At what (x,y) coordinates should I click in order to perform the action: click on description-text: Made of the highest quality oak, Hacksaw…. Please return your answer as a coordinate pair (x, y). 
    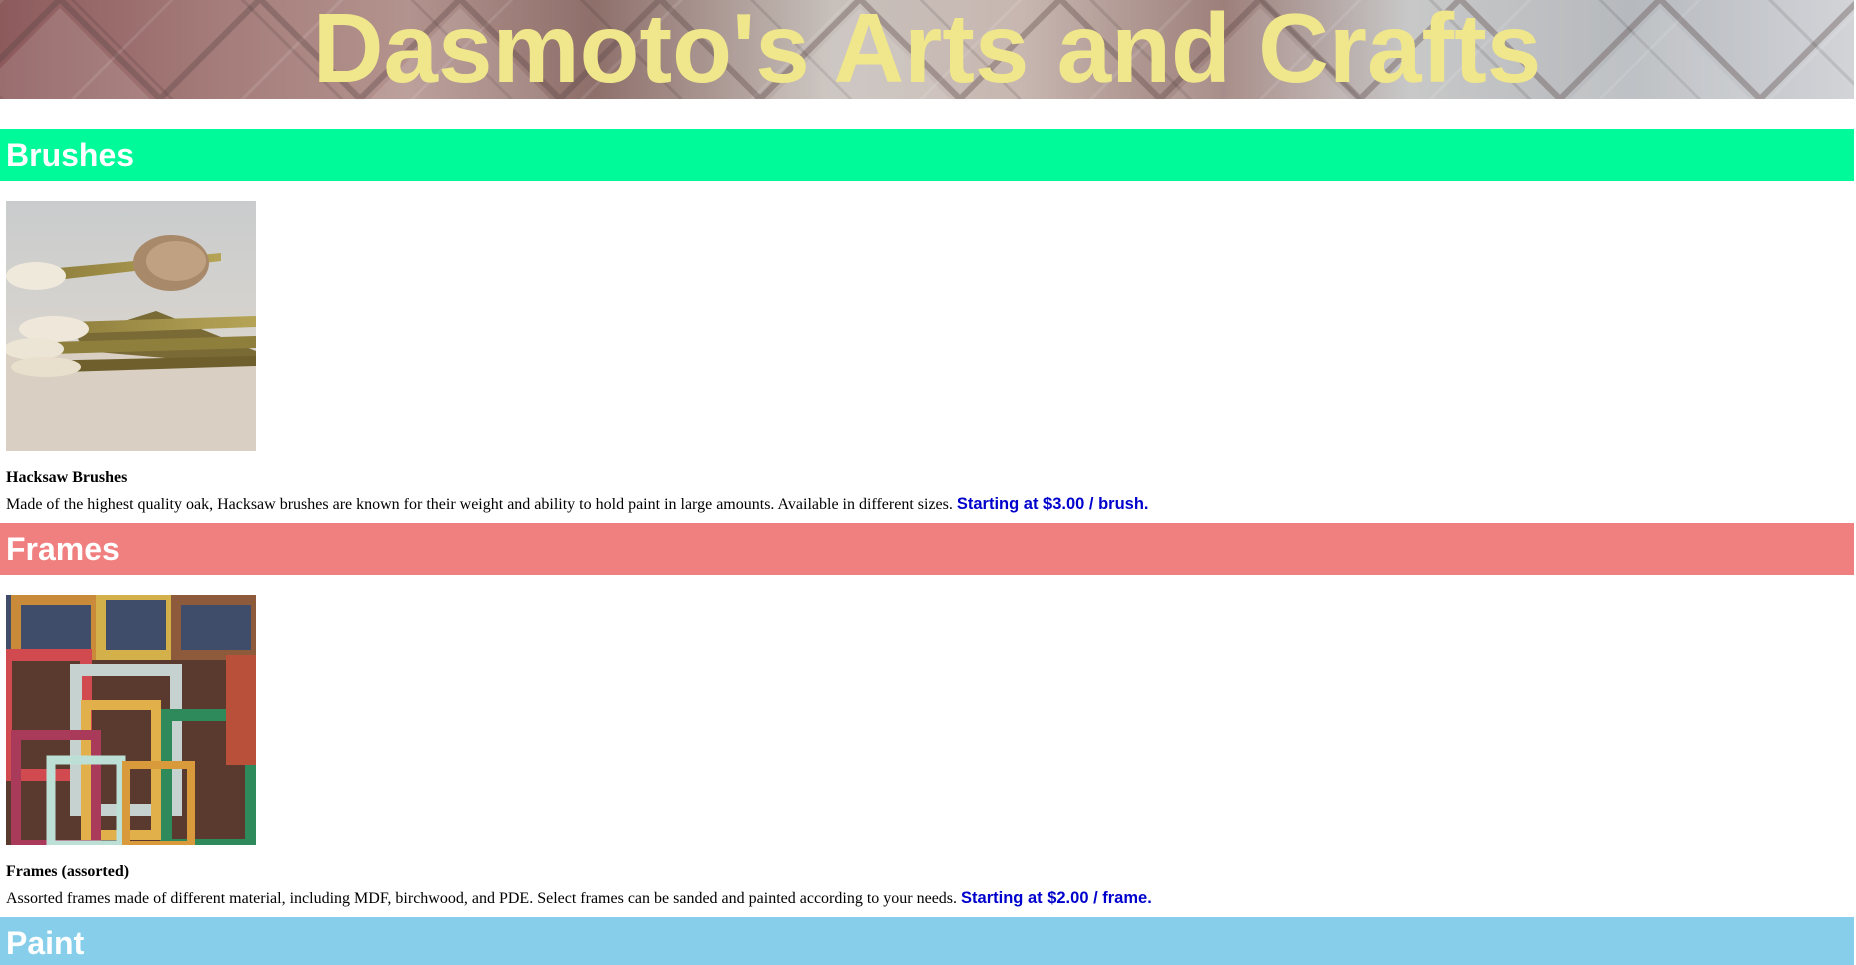
    Looking at the image, I should click on (479, 504).